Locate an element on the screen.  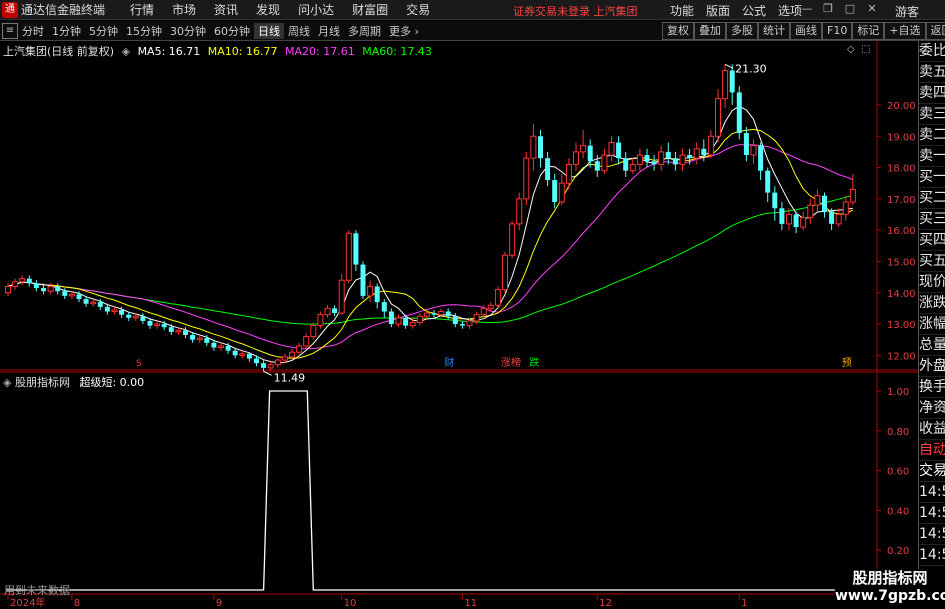
button-mark: 标记 is located at coordinates (868, 31).